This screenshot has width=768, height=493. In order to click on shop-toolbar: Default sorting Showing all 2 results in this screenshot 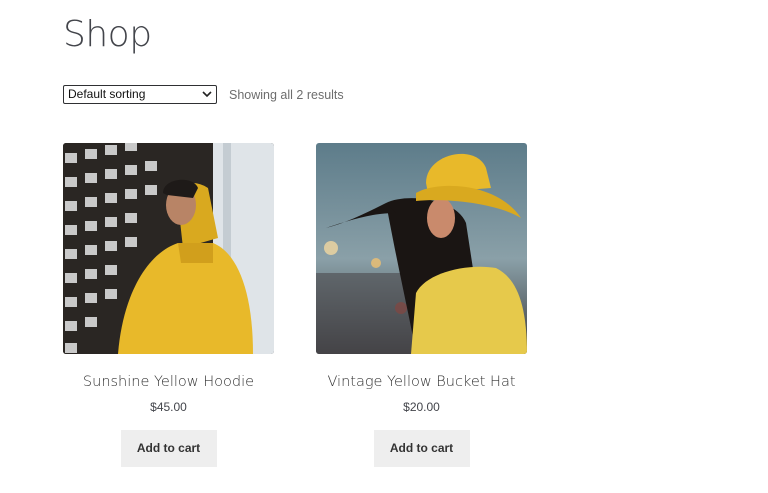, I will do `click(203, 94)`.